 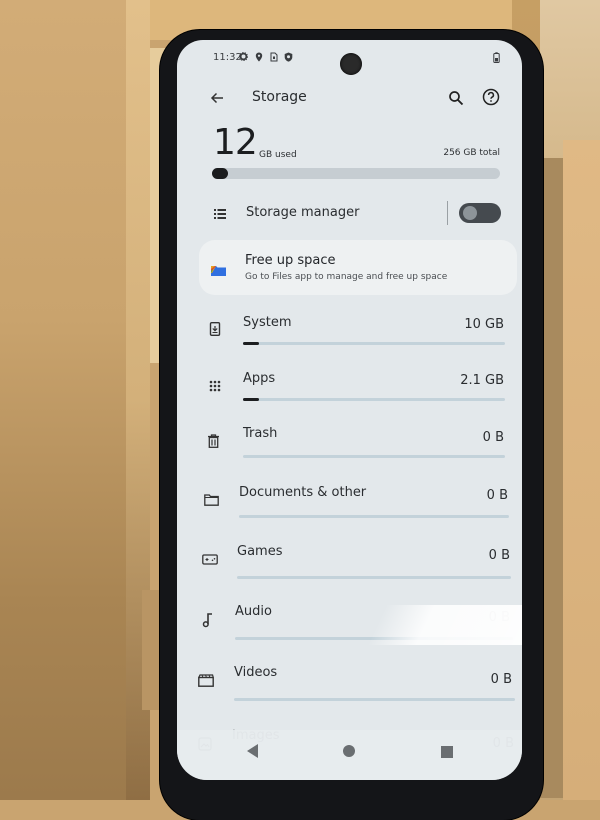 I want to click on clapperboard-icon, so click(x=206, y=679).